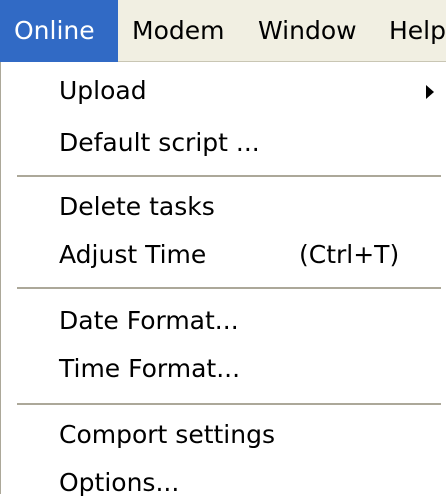  I want to click on menubar: Online Modem Window Help, so click(223, 31).